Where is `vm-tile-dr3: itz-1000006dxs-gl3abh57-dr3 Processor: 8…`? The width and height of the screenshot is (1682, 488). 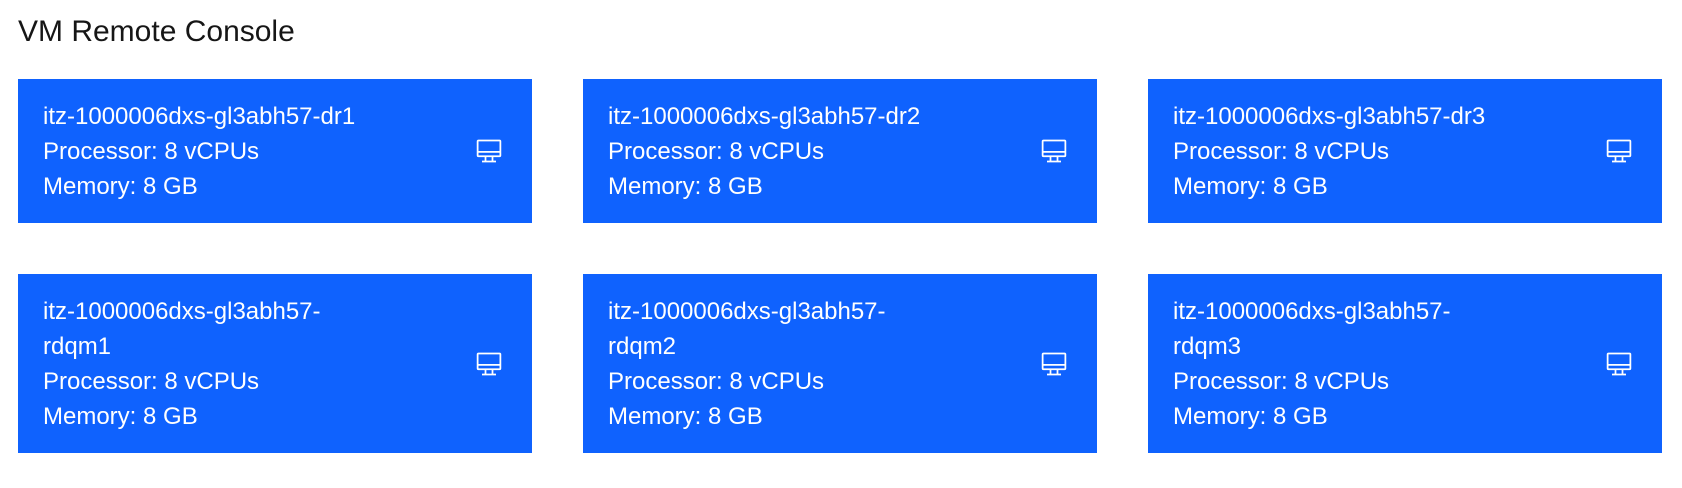 vm-tile-dr3: itz-1000006dxs-gl3abh57-dr3 Processor: 8… is located at coordinates (1405, 151).